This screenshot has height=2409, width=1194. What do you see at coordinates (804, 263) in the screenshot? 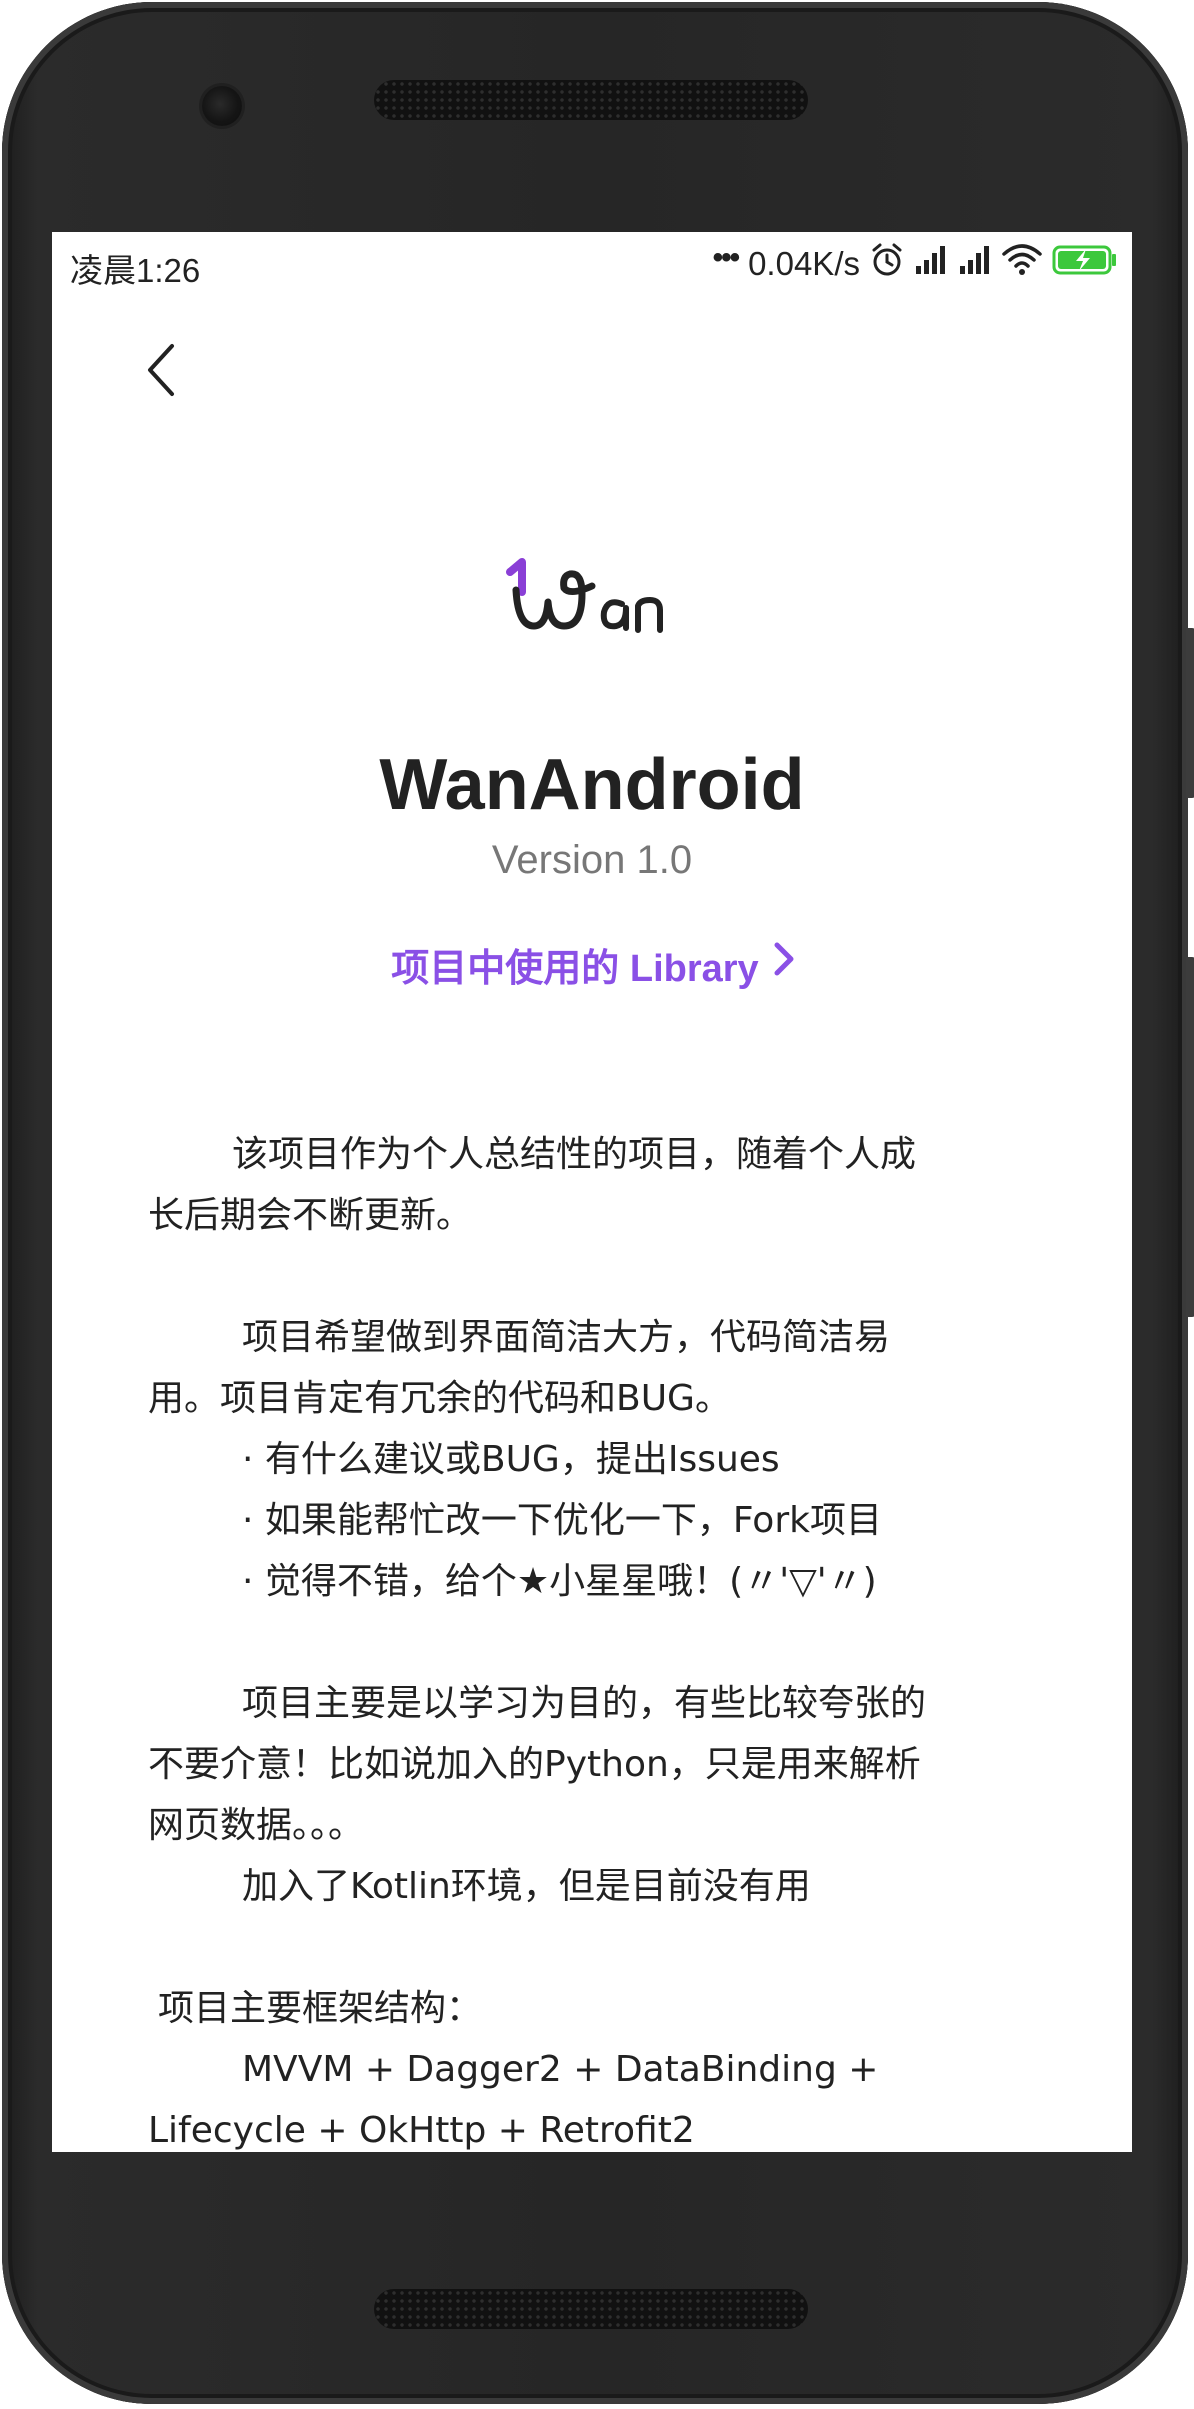
I see `network-speed: 0.04K/s` at bounding box center [804, 263].